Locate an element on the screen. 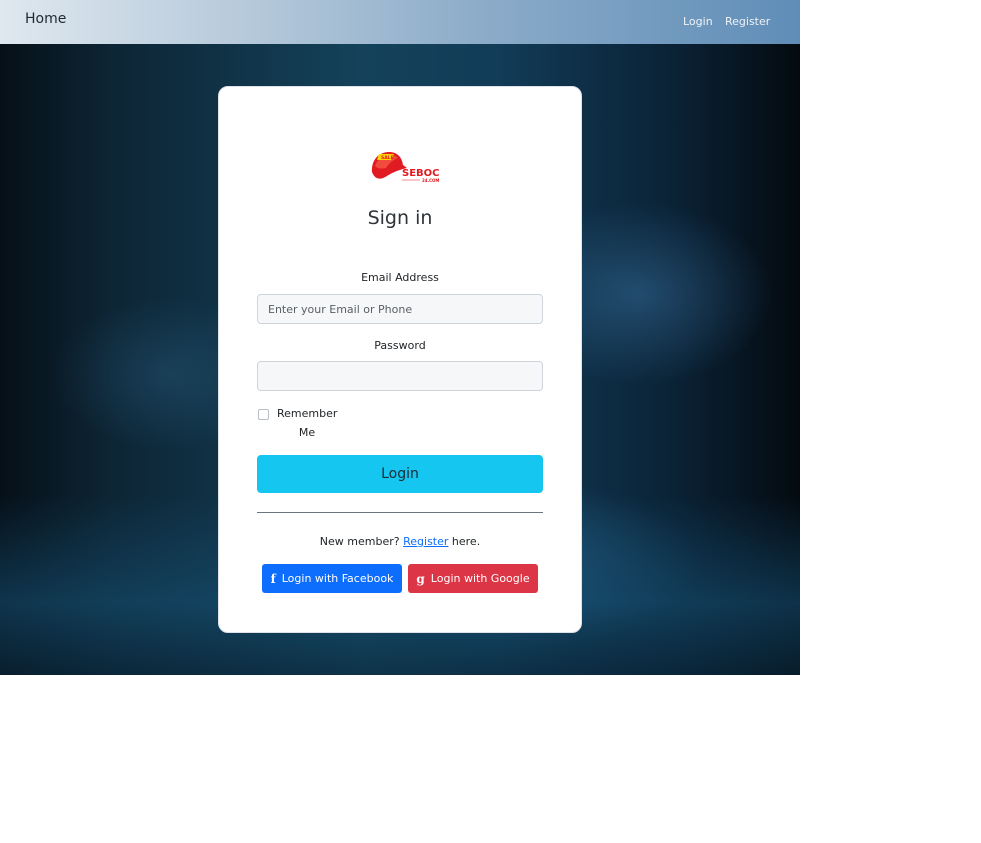 This screenshot has height=843, width=981. email-input is located at coordinates (400, 309).